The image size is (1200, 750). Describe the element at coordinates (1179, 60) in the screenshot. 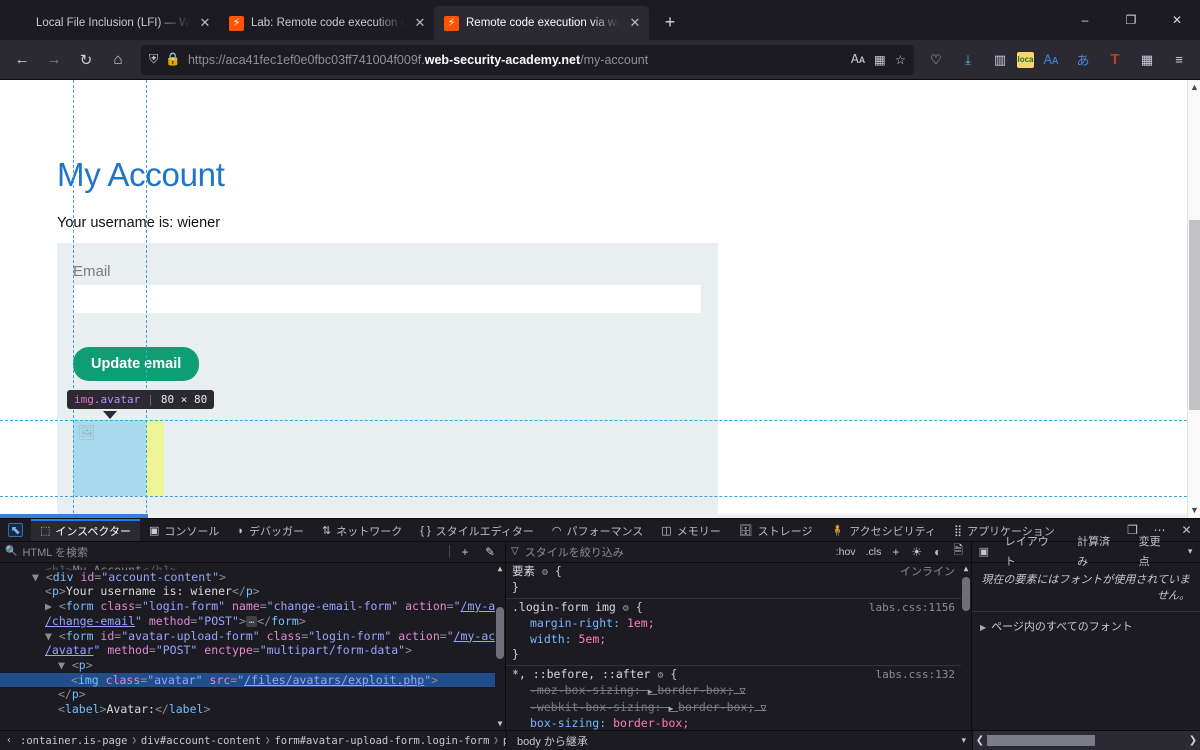

I see `app-menu-icon: ≡` at that location.